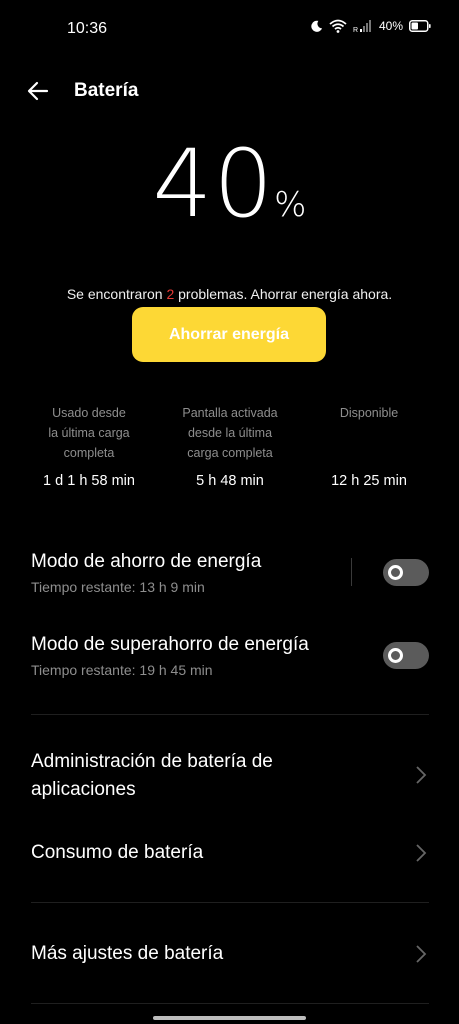 Image resolution: width=459 pixels, height=1024 pixels. I want to click on stat-label-line: desde la última, so click(230, 433).